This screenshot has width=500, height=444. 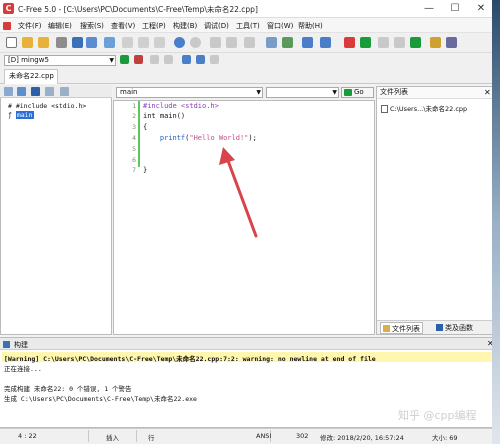 What do you see at coordinates (439, 327) in the screenshot?
I see `class-icon` at bounding box center [439, 327].